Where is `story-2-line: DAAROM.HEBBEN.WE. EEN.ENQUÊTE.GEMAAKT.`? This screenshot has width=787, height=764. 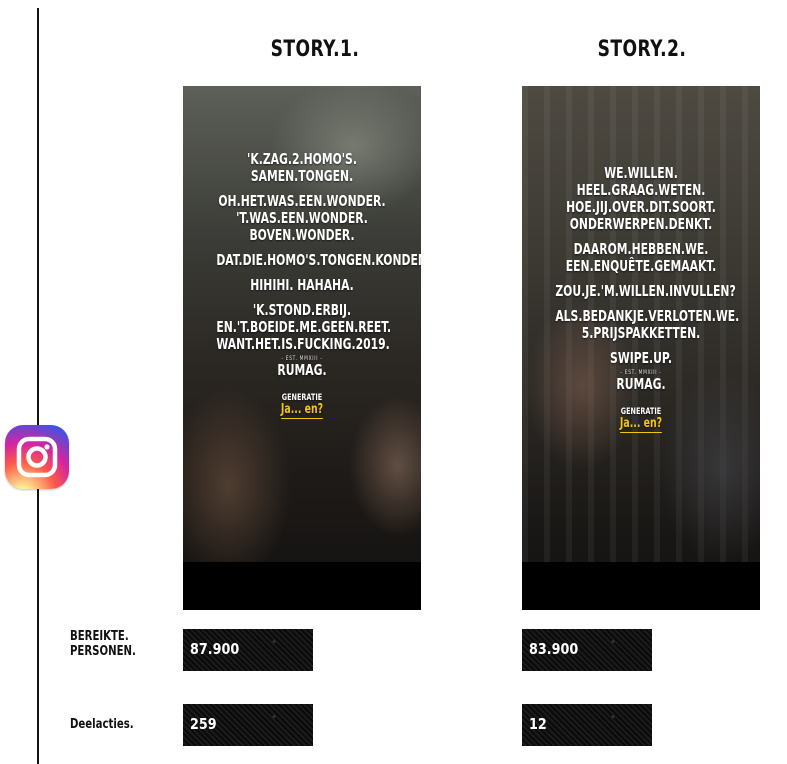
story-2-line: DAAROM.HEBBEN.WE. EEN.ENQUÊTE.GEMAAKT. is located at coordinates (641, 257).